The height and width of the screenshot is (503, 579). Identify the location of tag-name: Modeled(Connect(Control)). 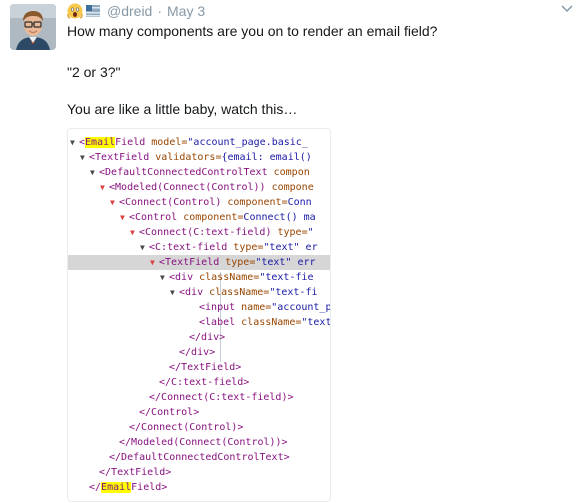
(190, 187).